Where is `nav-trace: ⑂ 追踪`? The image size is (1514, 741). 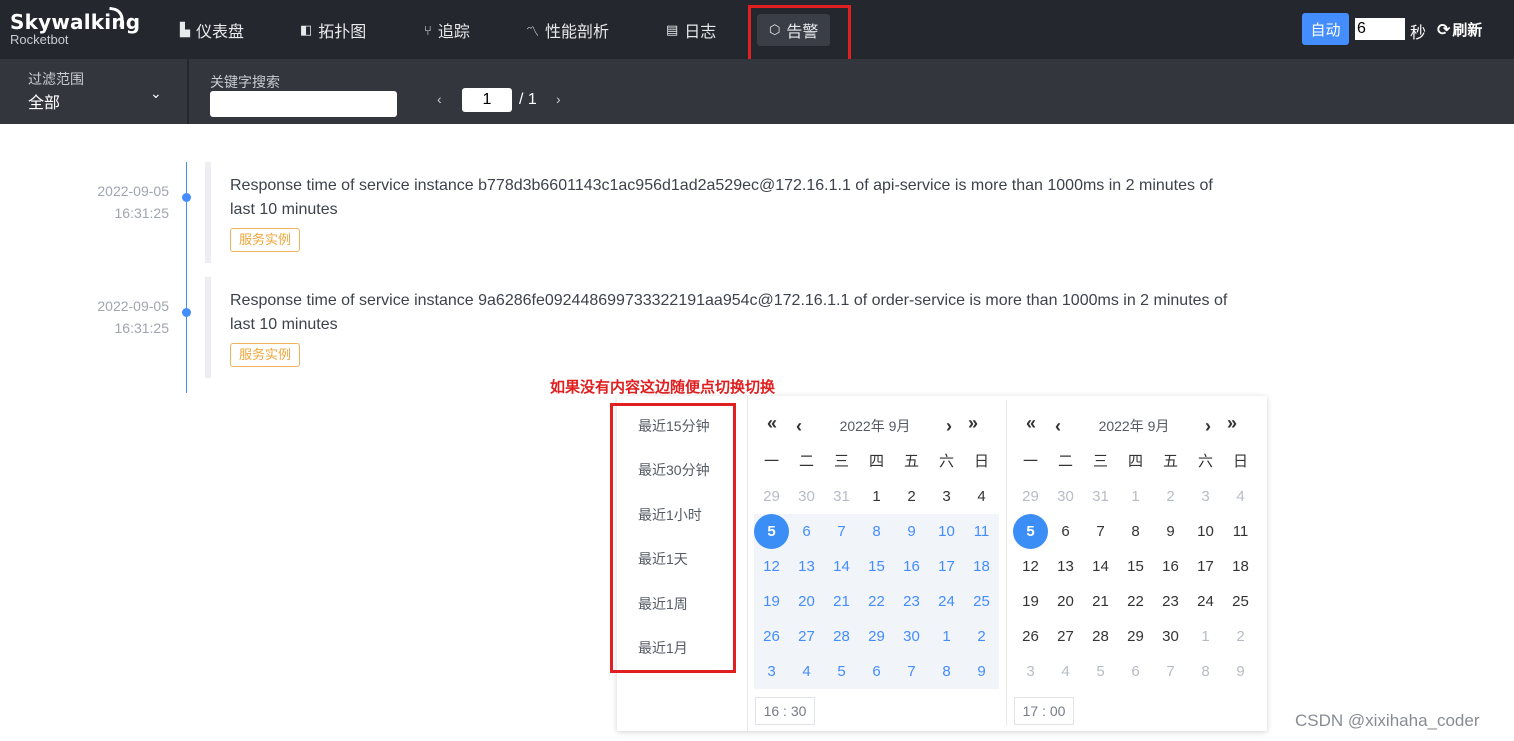
nav-trace: ⑂ 追踪 is located at coordinates (447, 30).